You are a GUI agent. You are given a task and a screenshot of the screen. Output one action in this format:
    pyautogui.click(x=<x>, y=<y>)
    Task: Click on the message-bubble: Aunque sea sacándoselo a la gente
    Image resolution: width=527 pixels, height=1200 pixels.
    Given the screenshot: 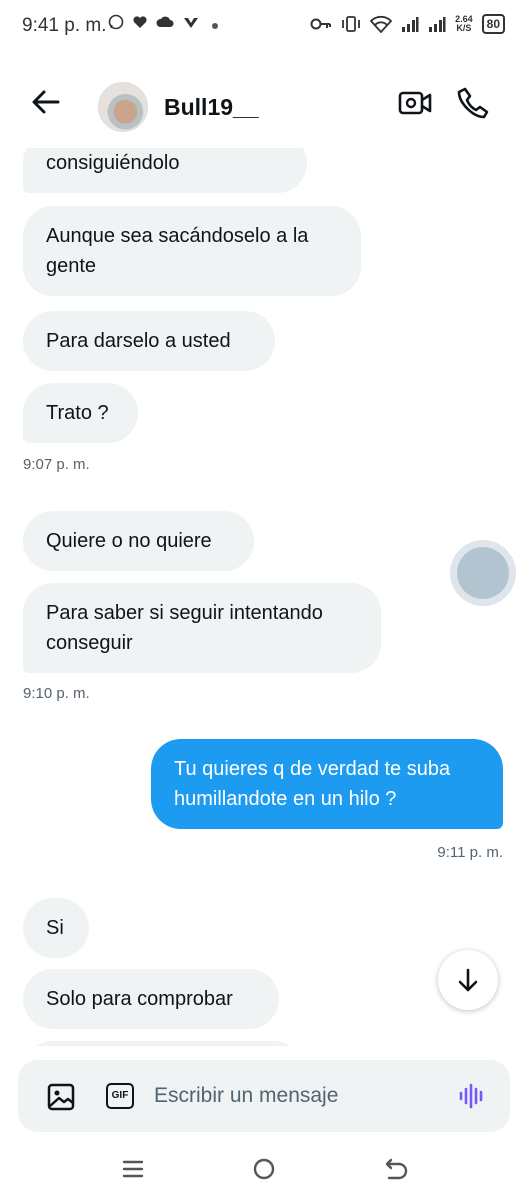 What is the action you would take?
    pyautogui.click(x=192, y=251)
    